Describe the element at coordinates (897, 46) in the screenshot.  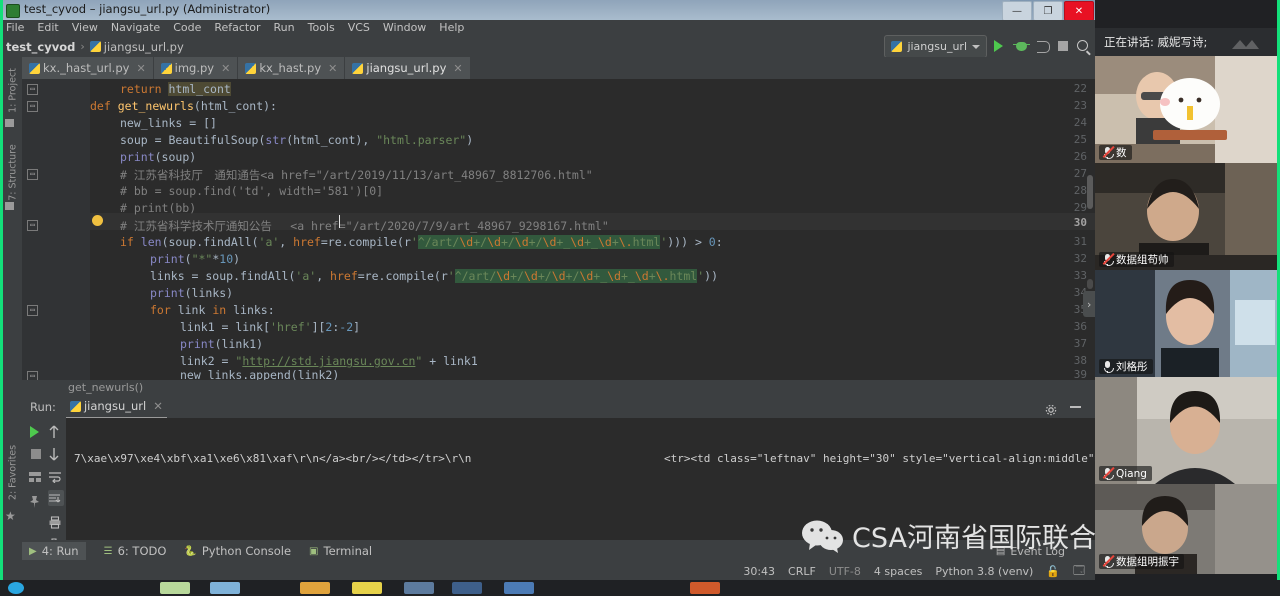
I see `python-config-icon` at that location.